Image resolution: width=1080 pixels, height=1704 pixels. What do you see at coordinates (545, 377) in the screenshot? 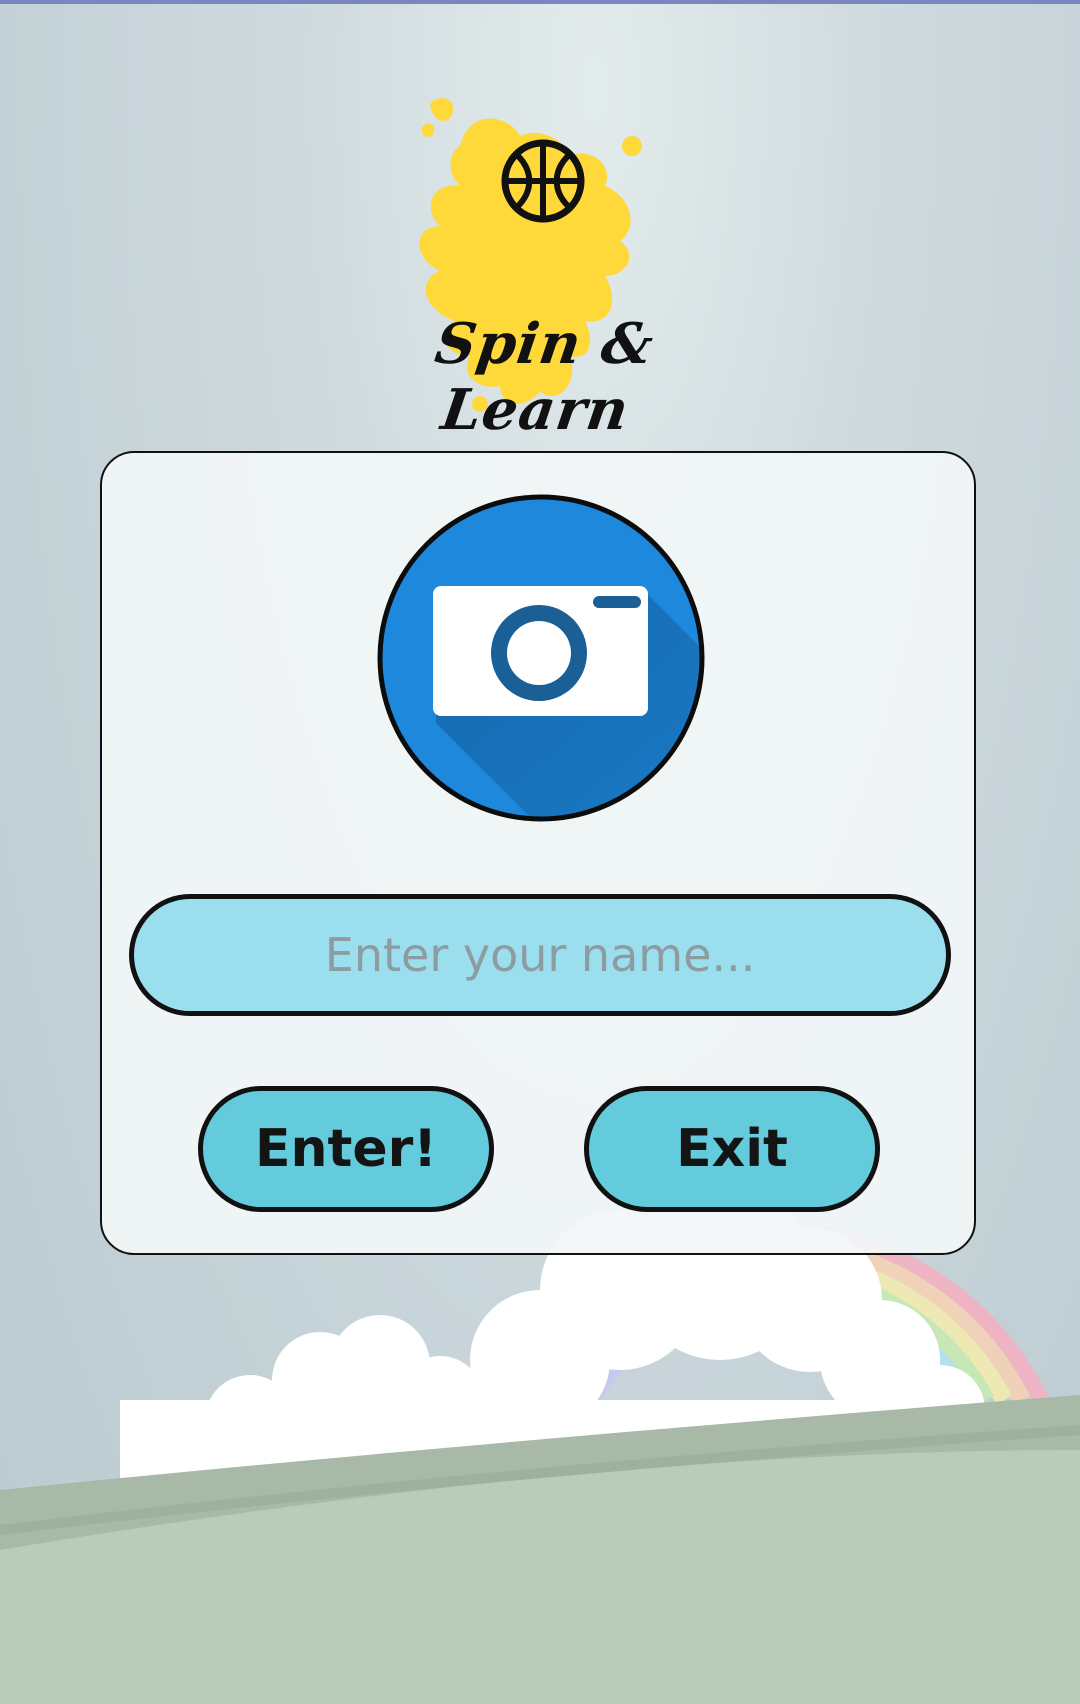
I see `app-title: Spin & Learn` at bounding box center [545, 377].